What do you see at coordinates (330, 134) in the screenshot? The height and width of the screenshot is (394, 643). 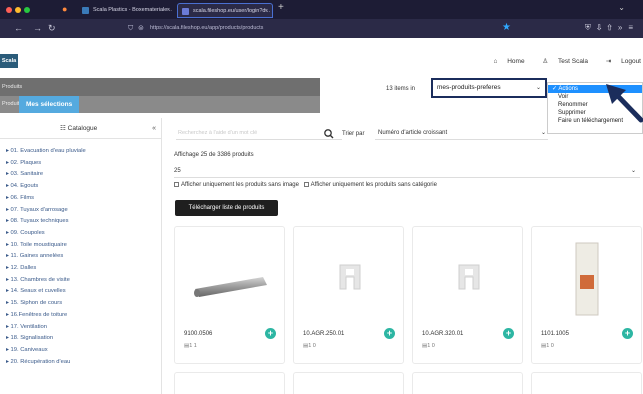 I see `search-icon` at bounding box center [330, 134].